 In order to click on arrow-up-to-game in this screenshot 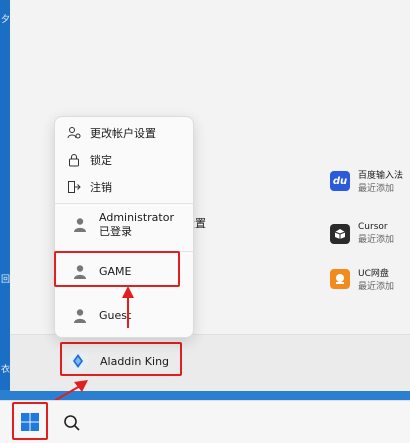, I will do `click(128, 307)`.